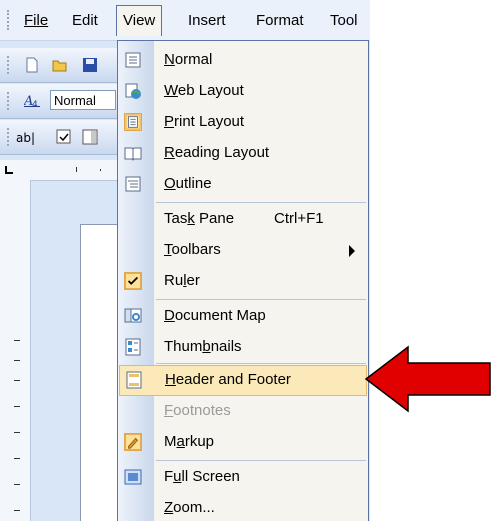 The image size is (492, 524). I want to click on horizontal-ruler, so click(59, 170).